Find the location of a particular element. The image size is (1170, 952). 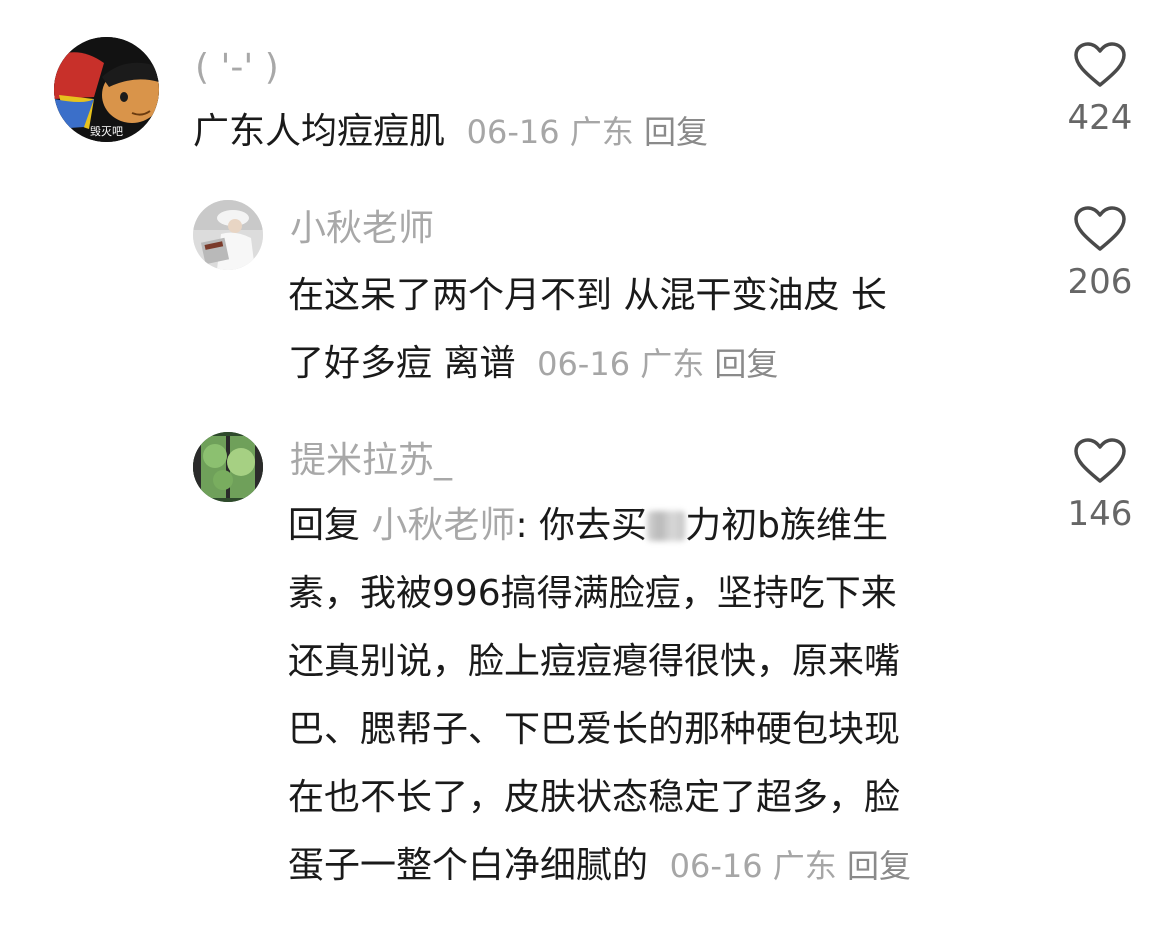

comment-line-first: 回复 小秋老师: 你去买 力初b族维生 is located at coordinates (658, 526).